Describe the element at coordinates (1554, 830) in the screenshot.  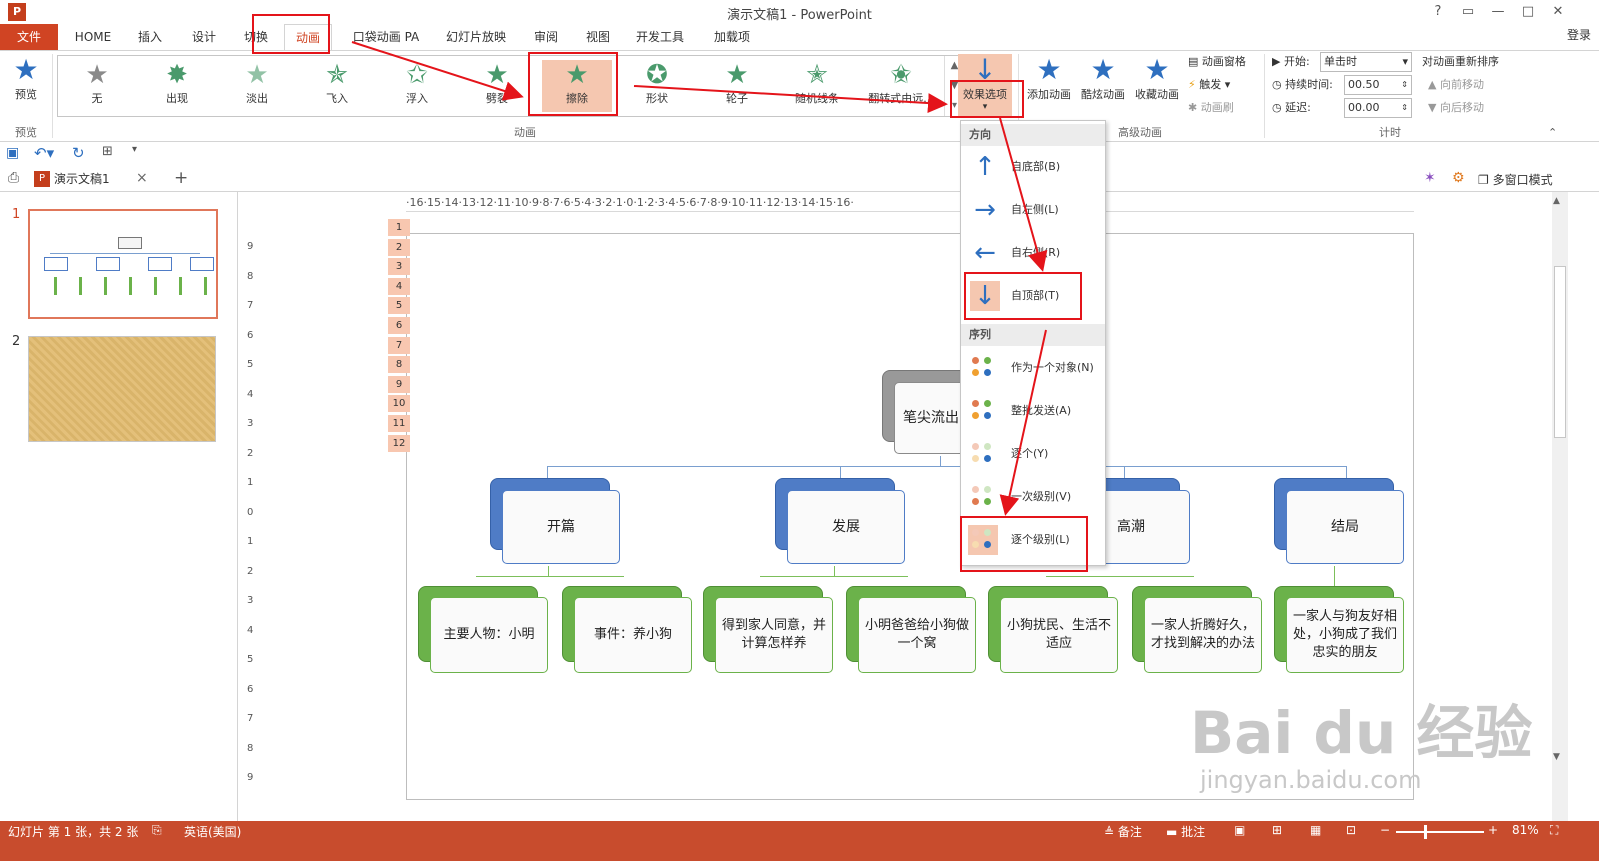
I see `fit-slide-icon: ⛶` at that location.